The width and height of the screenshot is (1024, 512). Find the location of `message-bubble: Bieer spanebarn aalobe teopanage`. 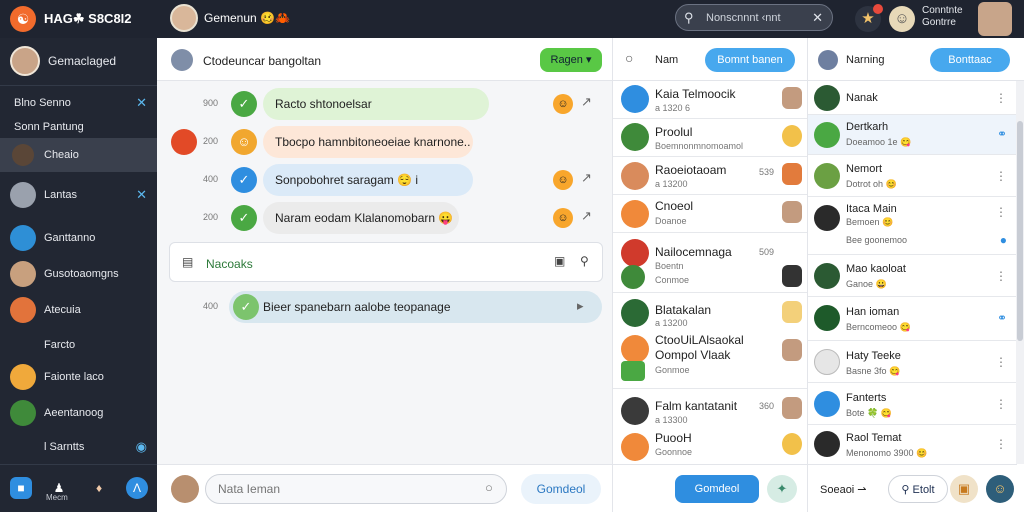

message-bubble: Bieer spanebarn aalobe teopanage is located at coordinates (415, 307).